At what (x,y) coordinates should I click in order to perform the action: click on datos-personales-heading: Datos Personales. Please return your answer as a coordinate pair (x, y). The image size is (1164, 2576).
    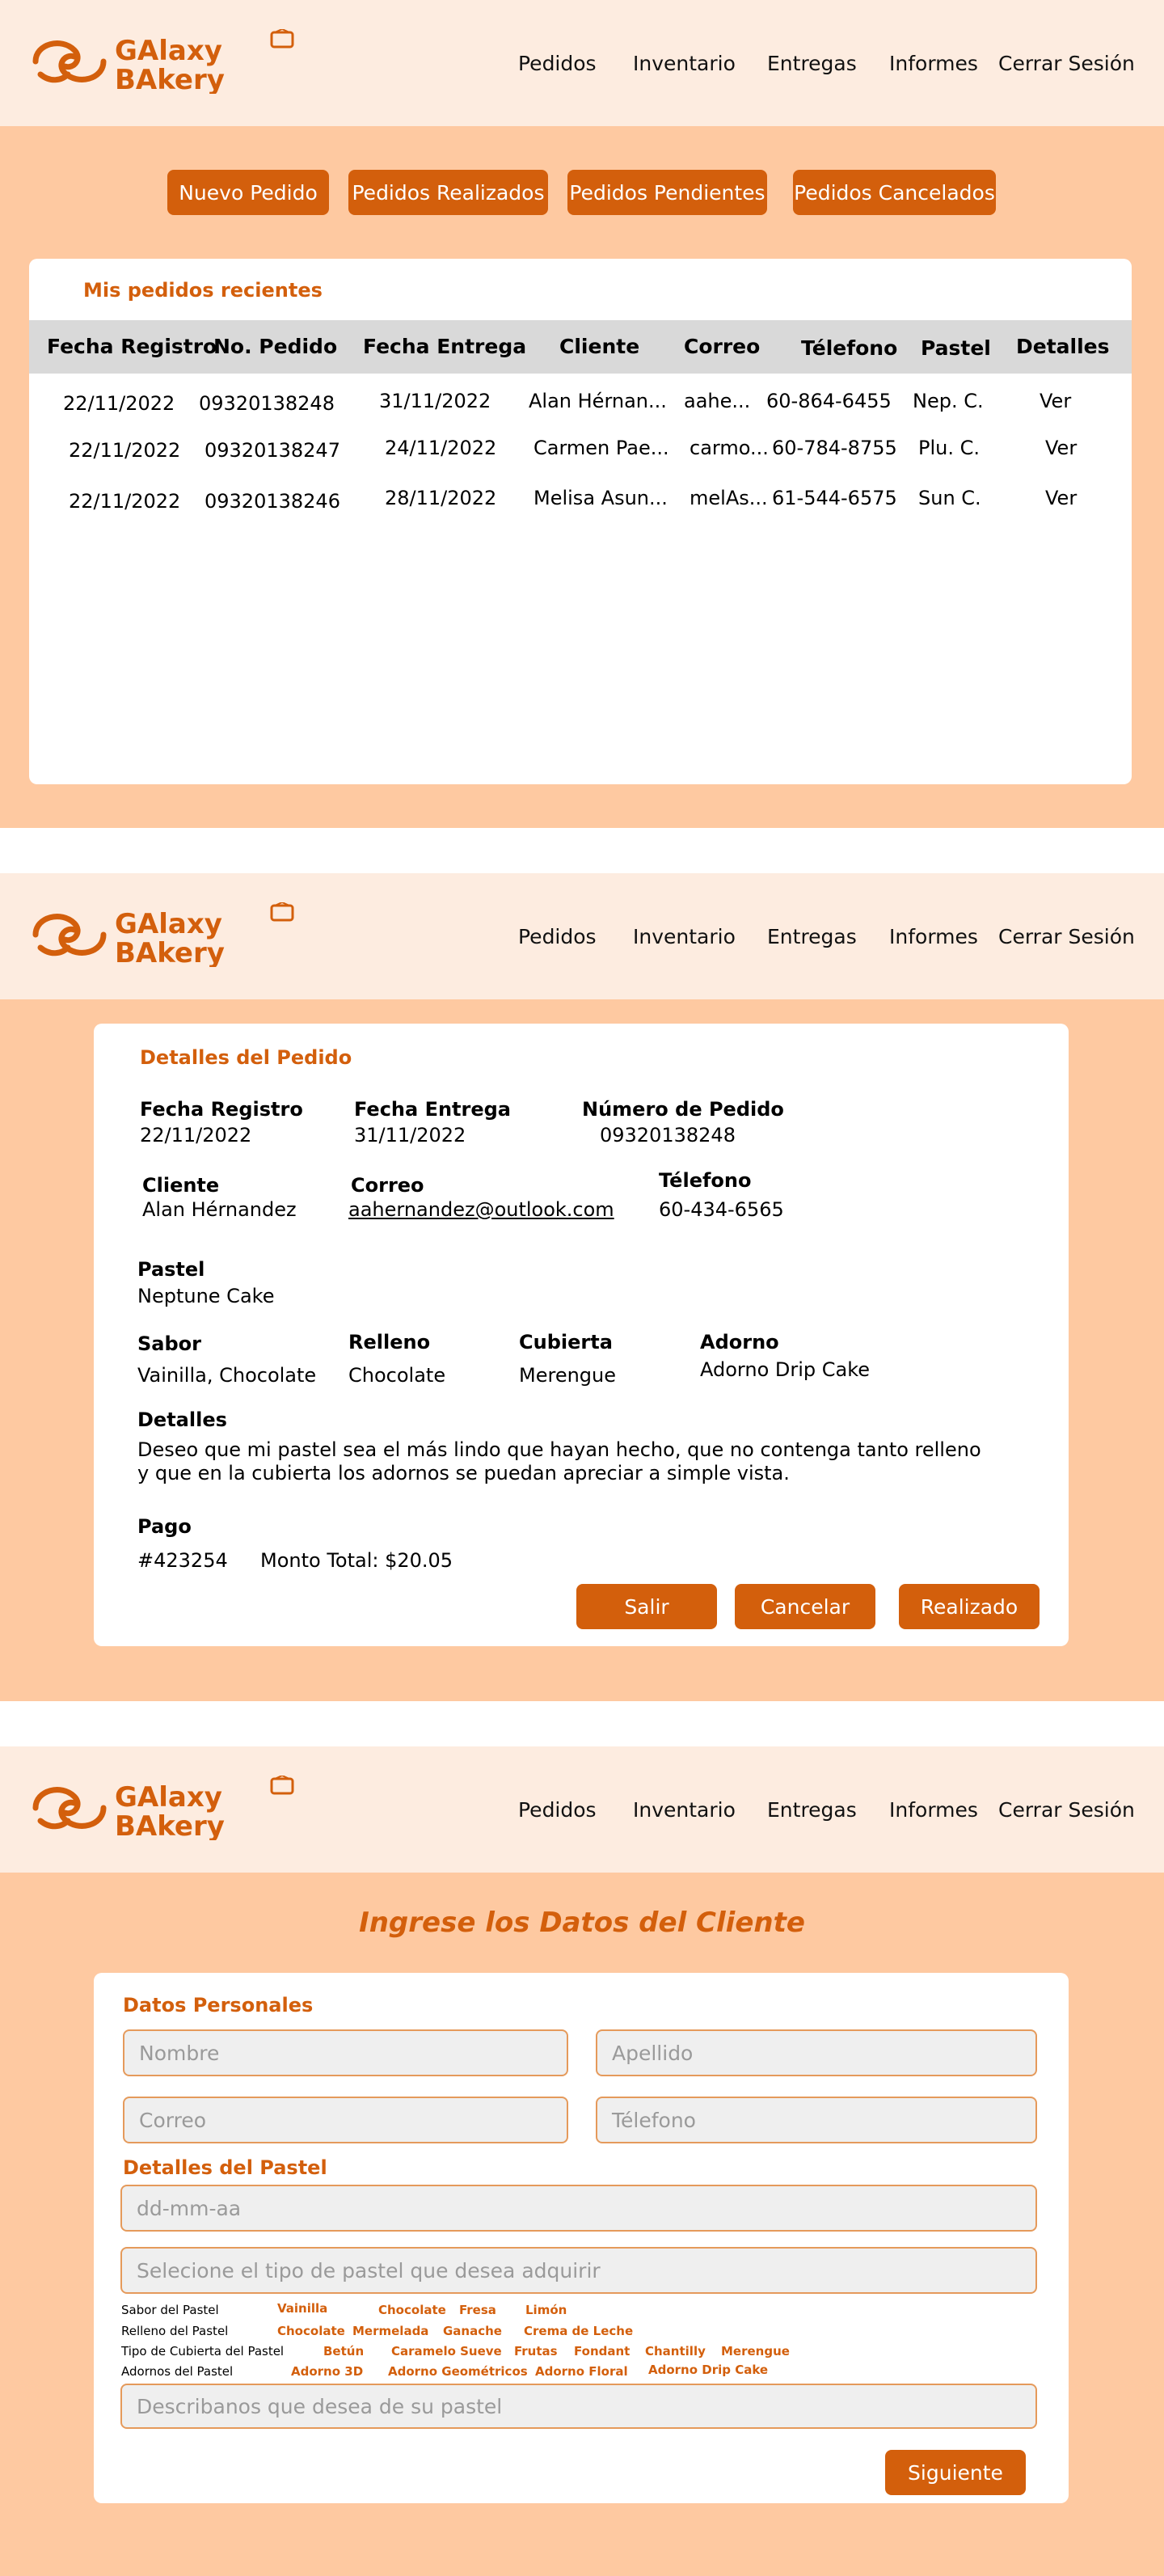
    Looking at the image, I should click on (218, 2005).